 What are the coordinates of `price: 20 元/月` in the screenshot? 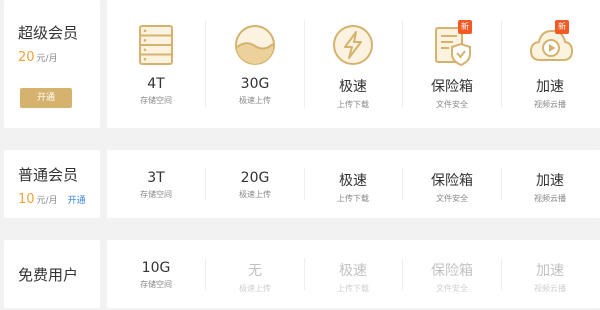 It's located at (38, 55).